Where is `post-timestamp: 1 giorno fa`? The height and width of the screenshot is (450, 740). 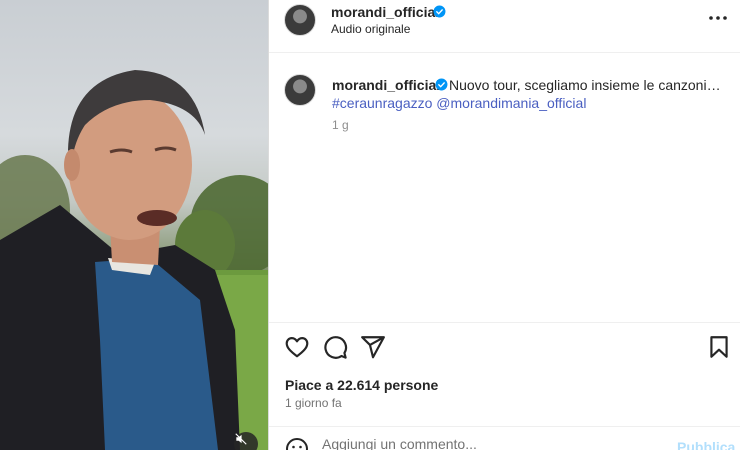
post-timestamp: 1 giorno fa is located at coordinates (313, 403).